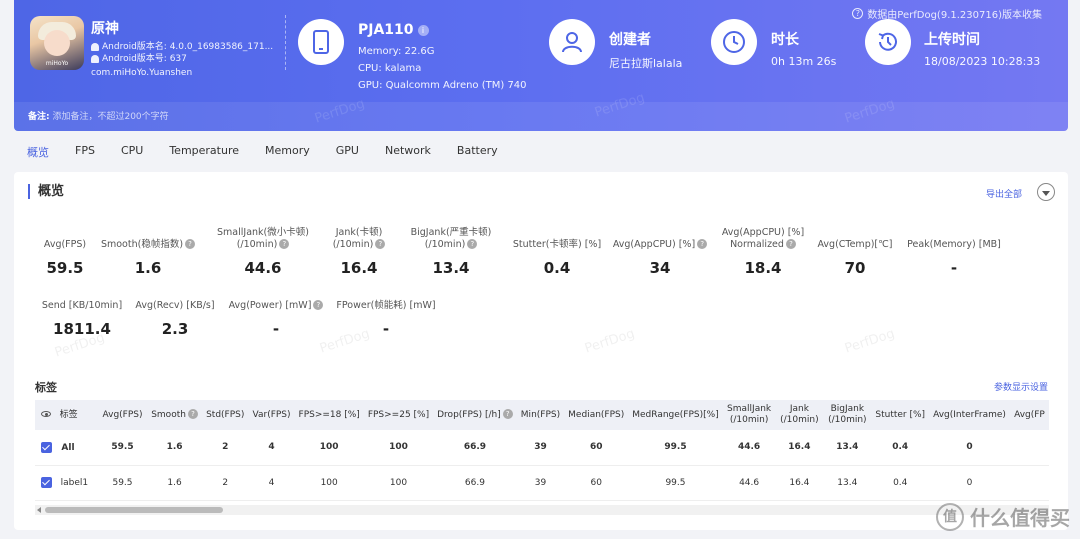  I want to click on app-icon-logo-text: miHoYo, so click(57, 63).